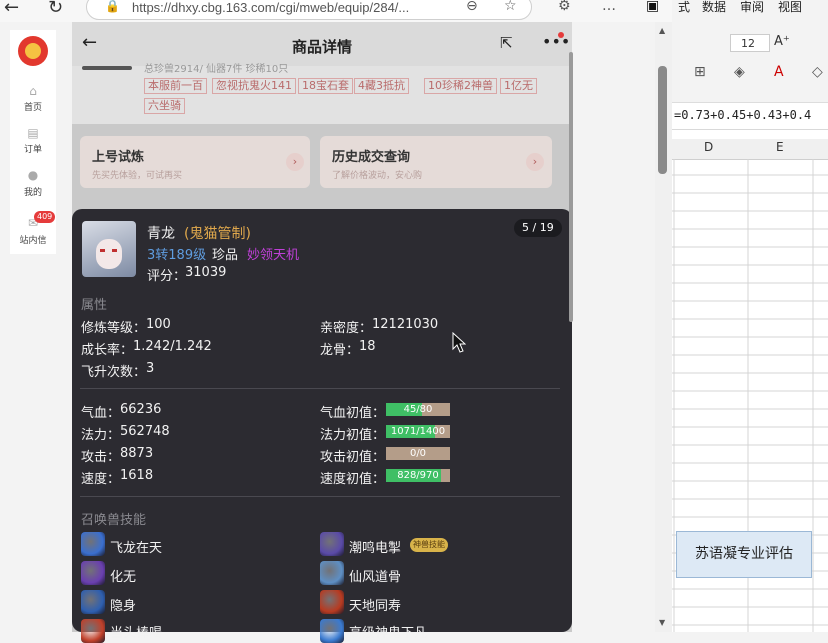 This screenshot has width=828, height=643. Describe the element at coordinates (779, 72) in the screenshot. I see `font-color-icon: A` at that location.